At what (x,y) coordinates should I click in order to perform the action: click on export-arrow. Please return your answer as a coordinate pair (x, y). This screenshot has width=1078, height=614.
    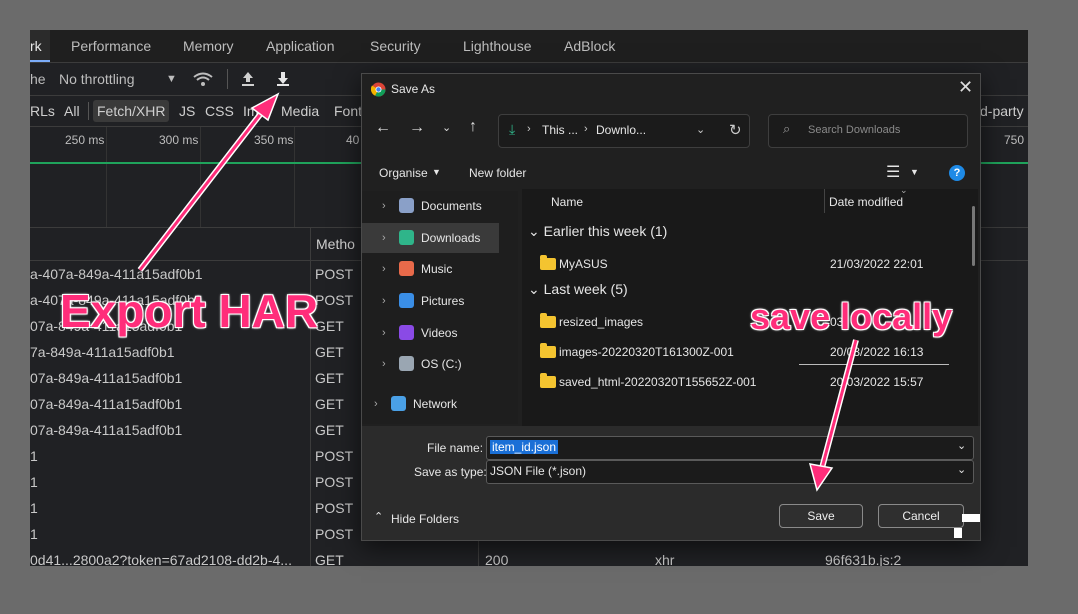
    Looking at the image, I should click on (208, 182).